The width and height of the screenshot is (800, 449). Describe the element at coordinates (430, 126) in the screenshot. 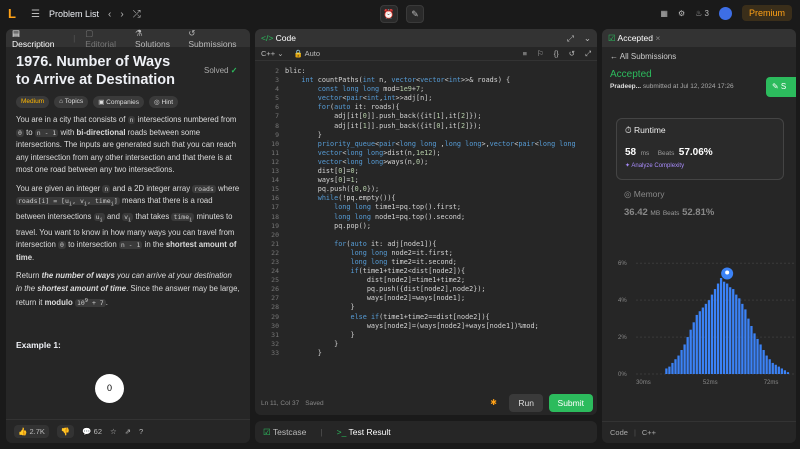

I see `code-line: adj[it[1]].push_back({it[0],it[2]});` at that location.